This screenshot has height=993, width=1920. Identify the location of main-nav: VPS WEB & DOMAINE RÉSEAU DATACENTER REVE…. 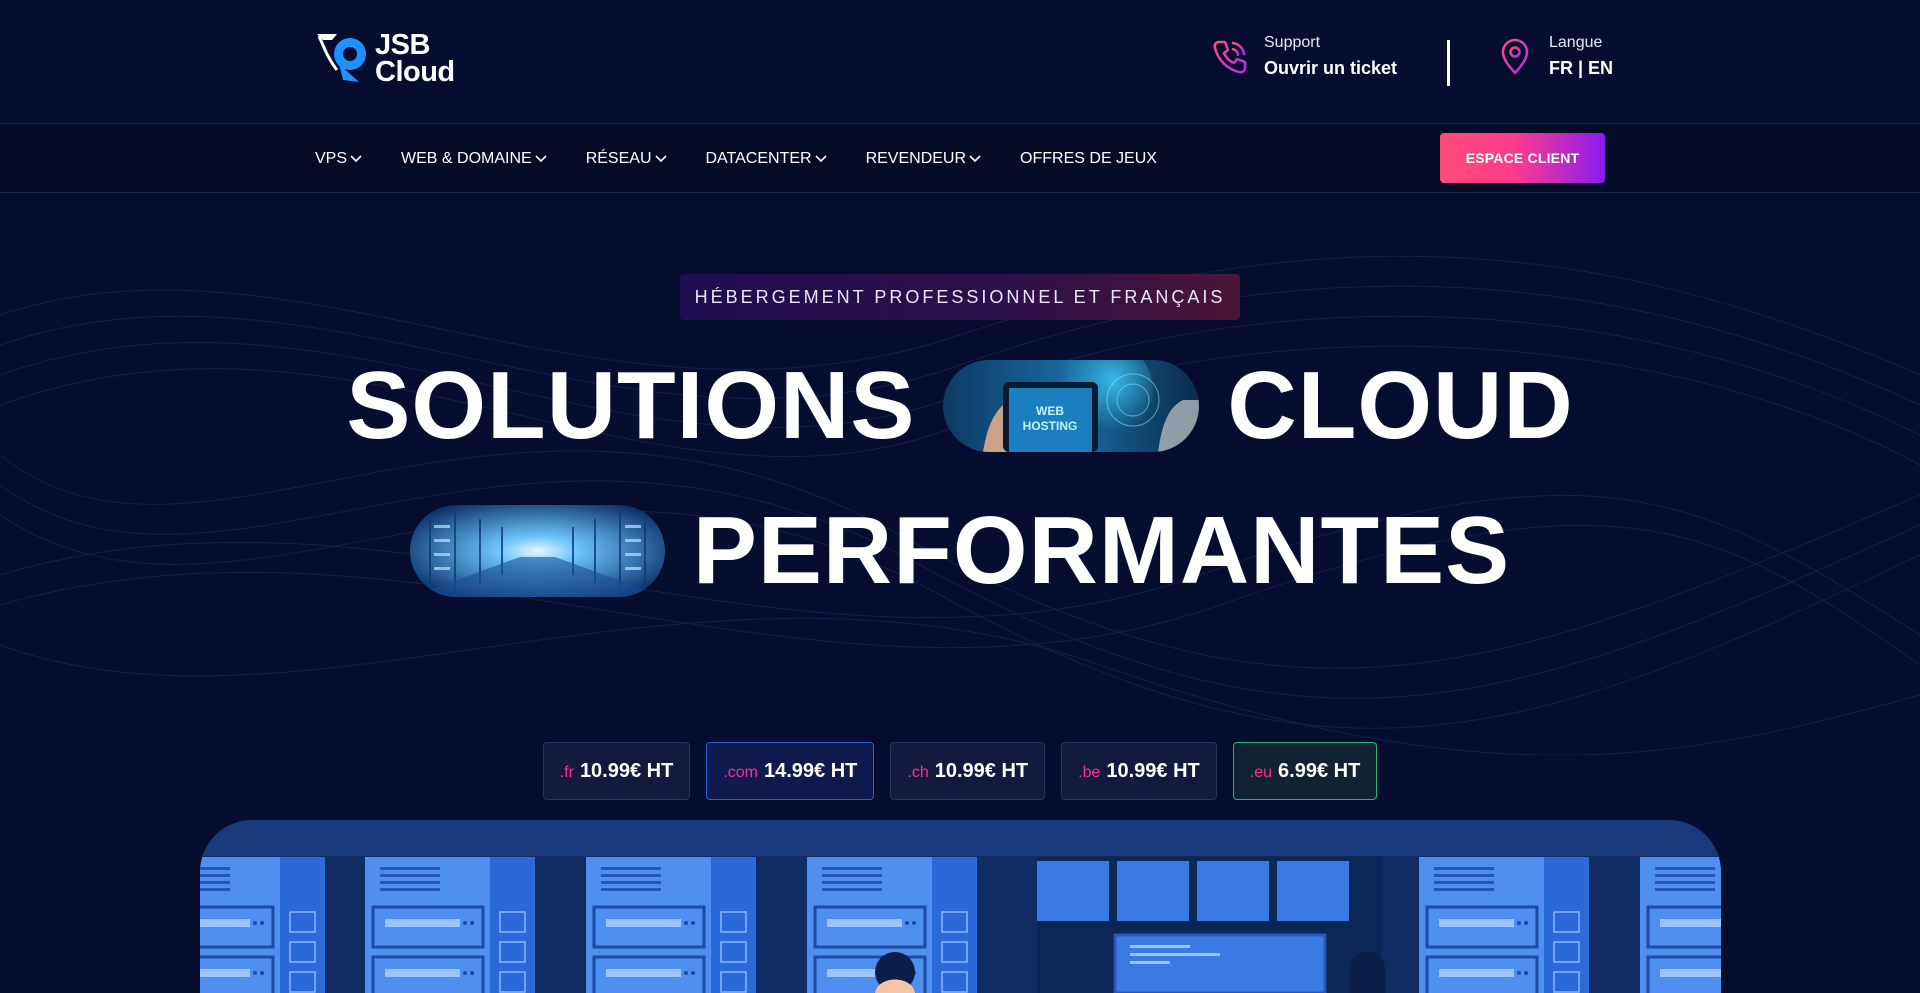
(960, 158).